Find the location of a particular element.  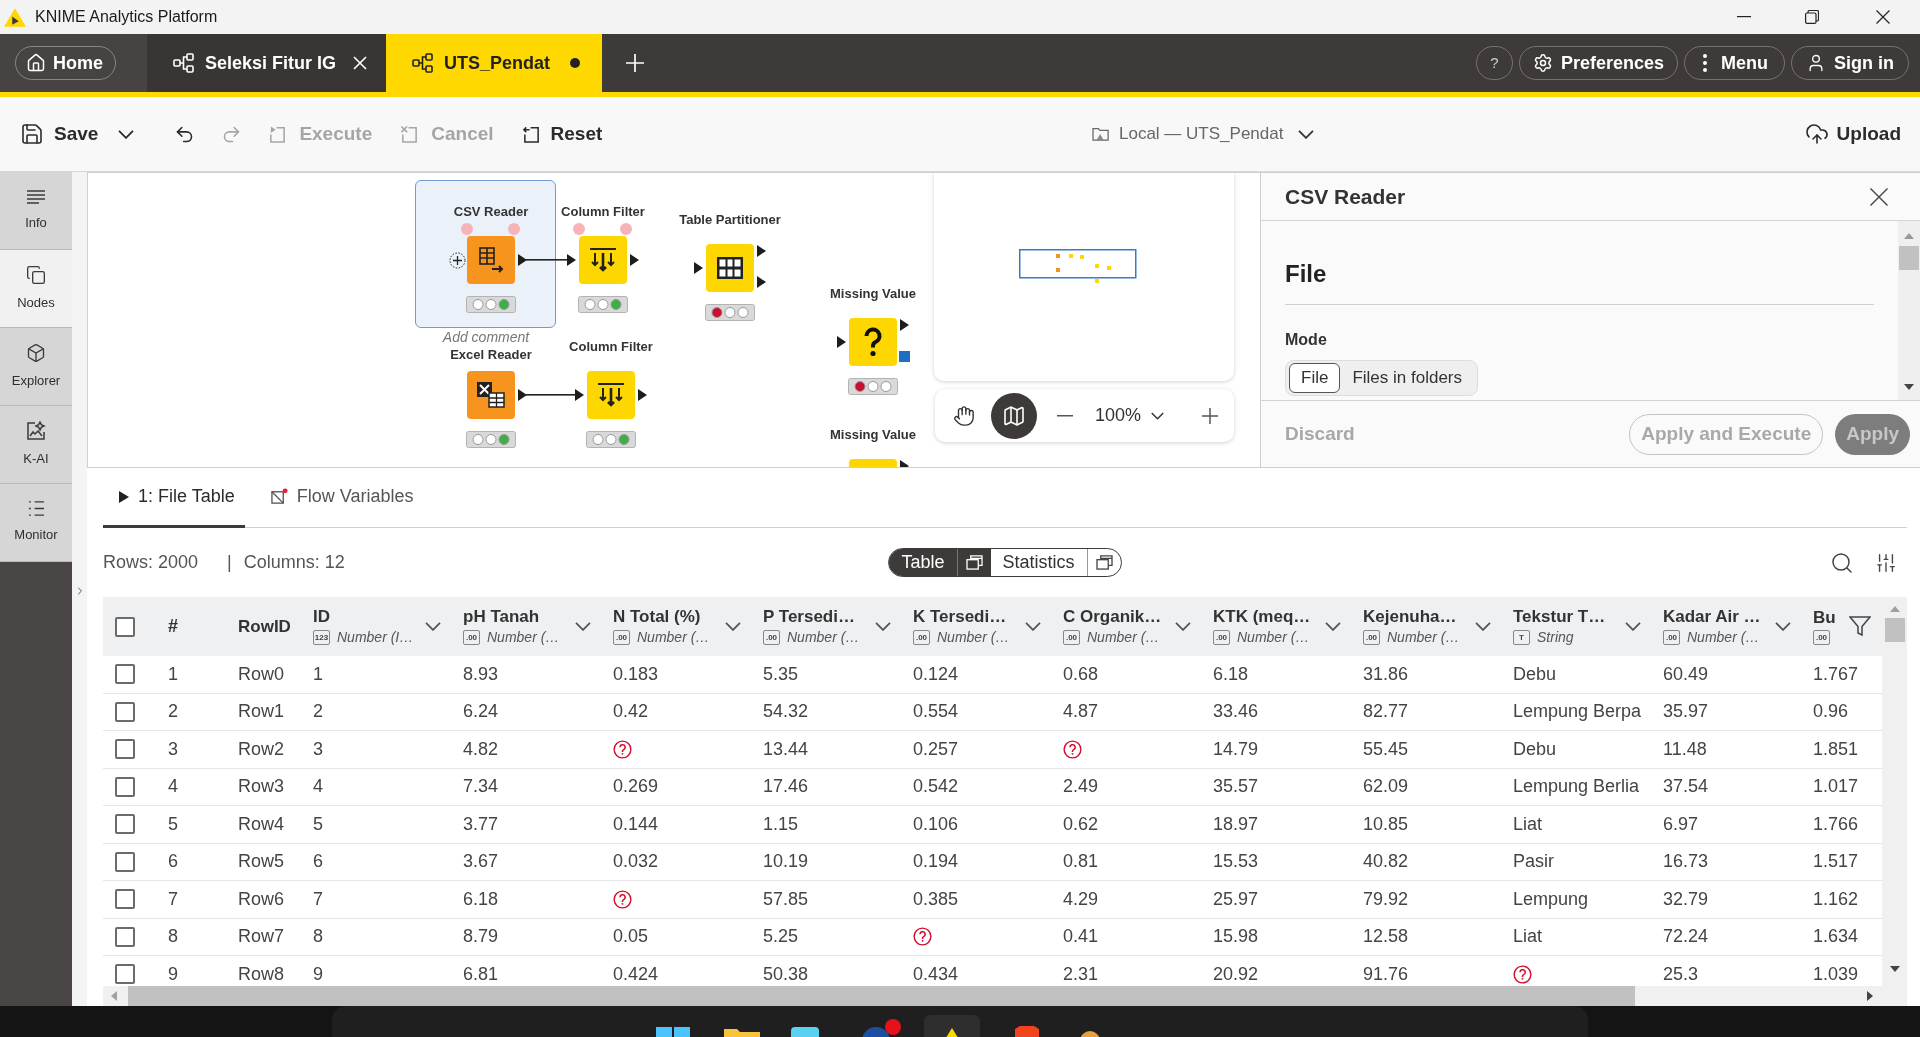

node-label: Table Partitioner is located at coordinates (730, 220).